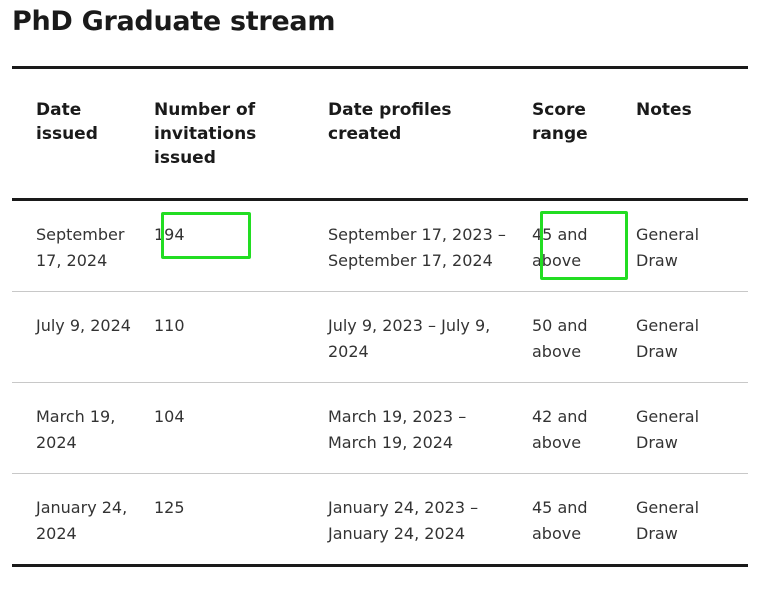  I want to click on cell-date-issued: January 24, 2024, so click(82, 520).